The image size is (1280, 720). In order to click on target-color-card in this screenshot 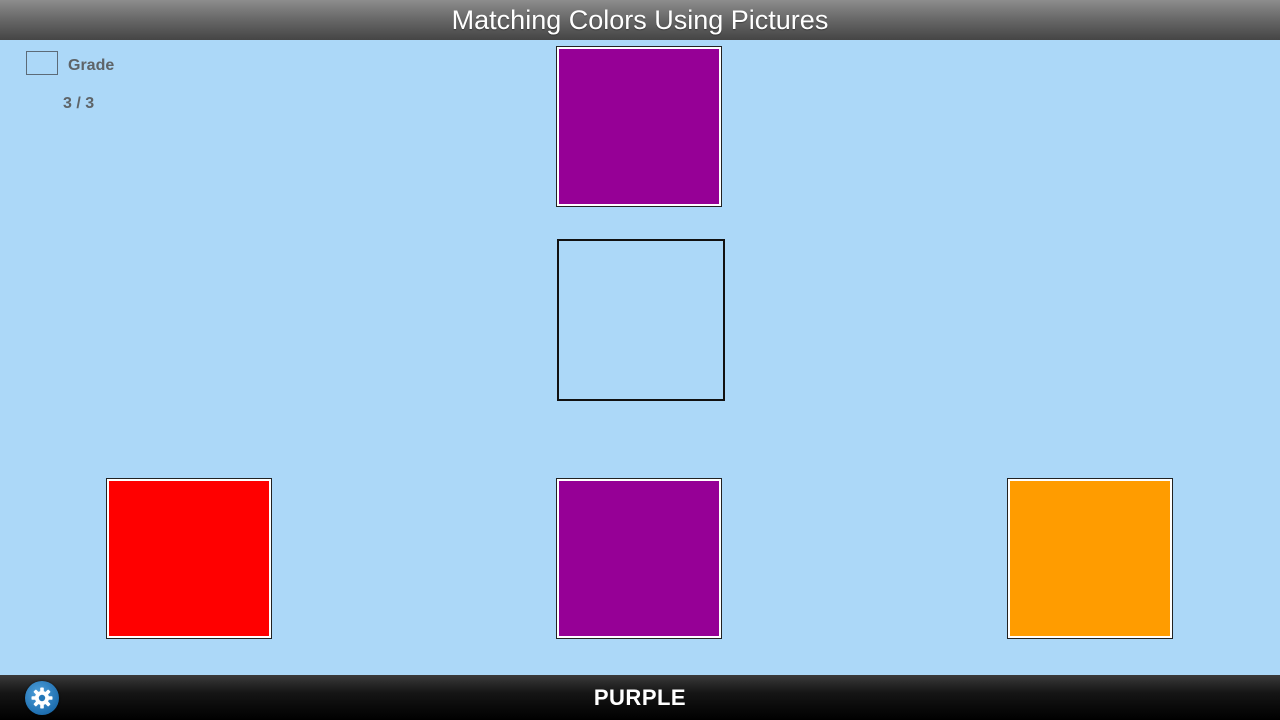, I will do `click(639, 126)`.